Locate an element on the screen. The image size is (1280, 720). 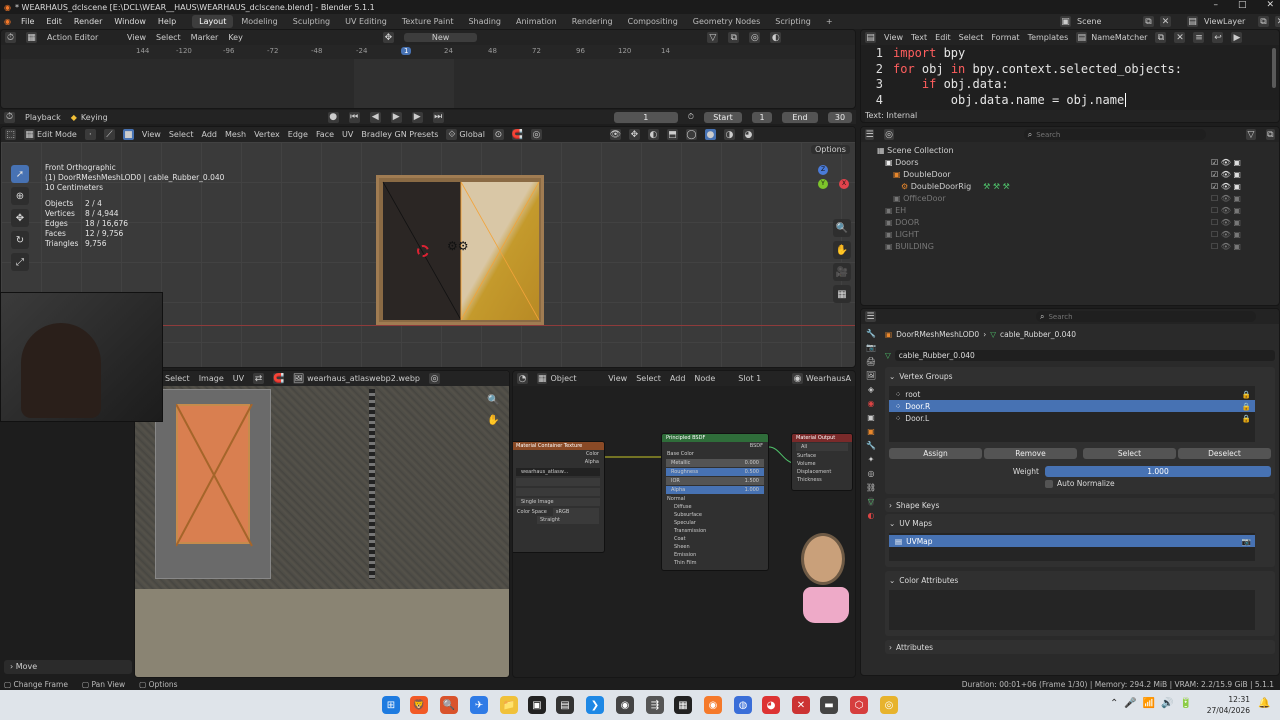
output-target-dropdown: All is located at coordinates (822, 447).